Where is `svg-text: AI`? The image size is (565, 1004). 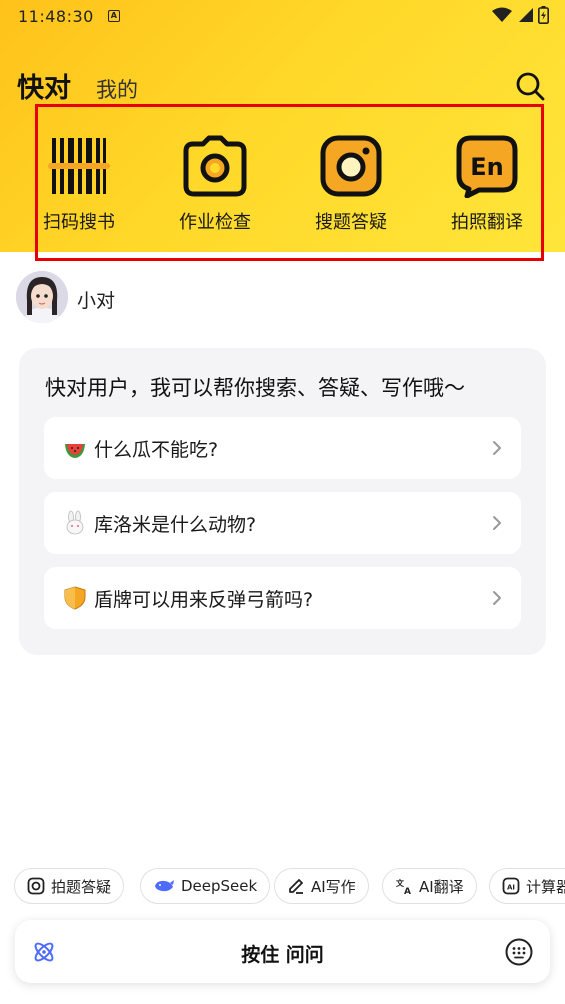 svg-text: AI is located at coordinates (511, 888).